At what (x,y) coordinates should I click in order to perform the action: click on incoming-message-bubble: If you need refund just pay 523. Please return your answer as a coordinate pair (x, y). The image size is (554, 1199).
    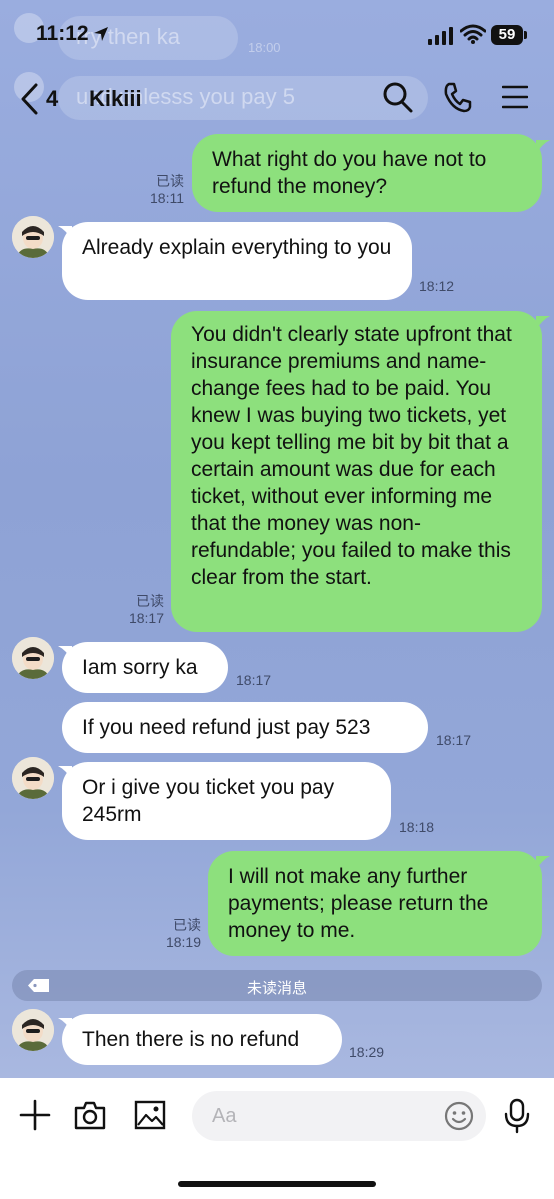
    Looking at the image, I should click on (245, 727).